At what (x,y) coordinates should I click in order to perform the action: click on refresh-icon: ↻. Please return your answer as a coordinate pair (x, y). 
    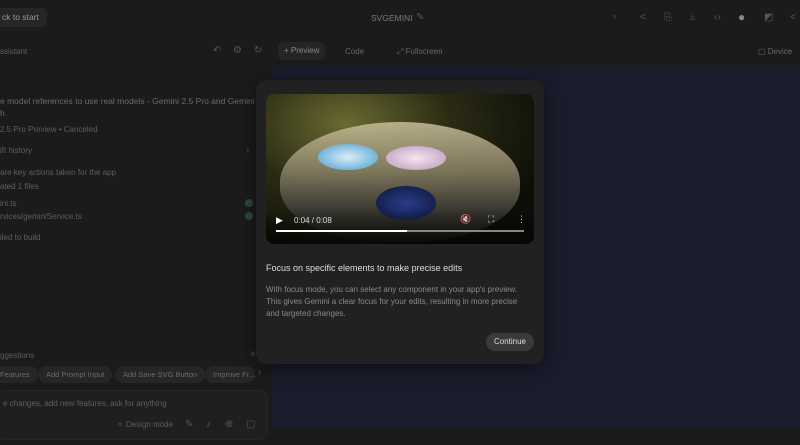
    Looking at the image, I should click on (258, 50).